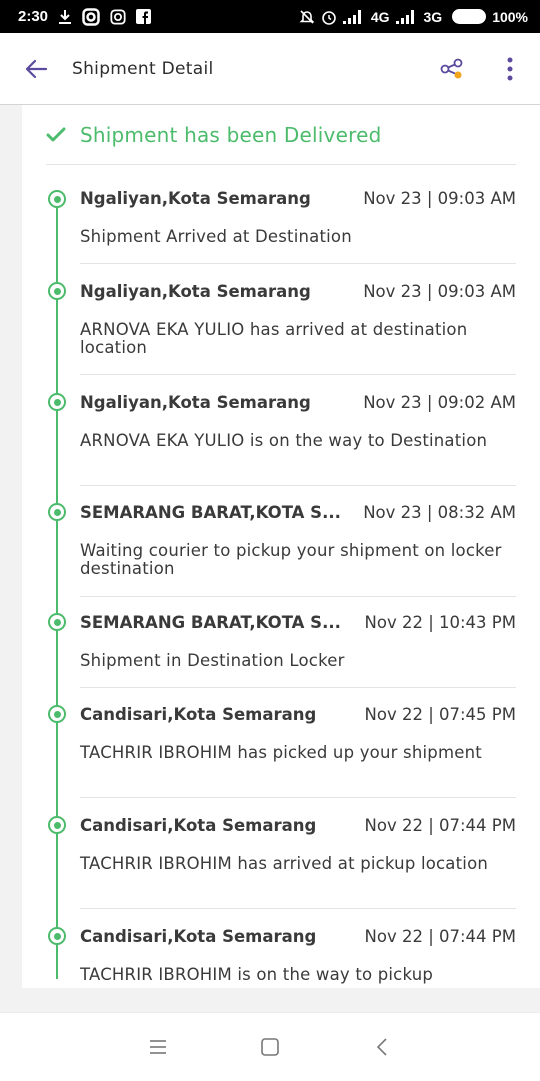 The image size is (540, 1081). Describe the element at coordinates (440, 714) in the screenshot. I see `event-time: Nov 22 | 07:45 PM` at that location.